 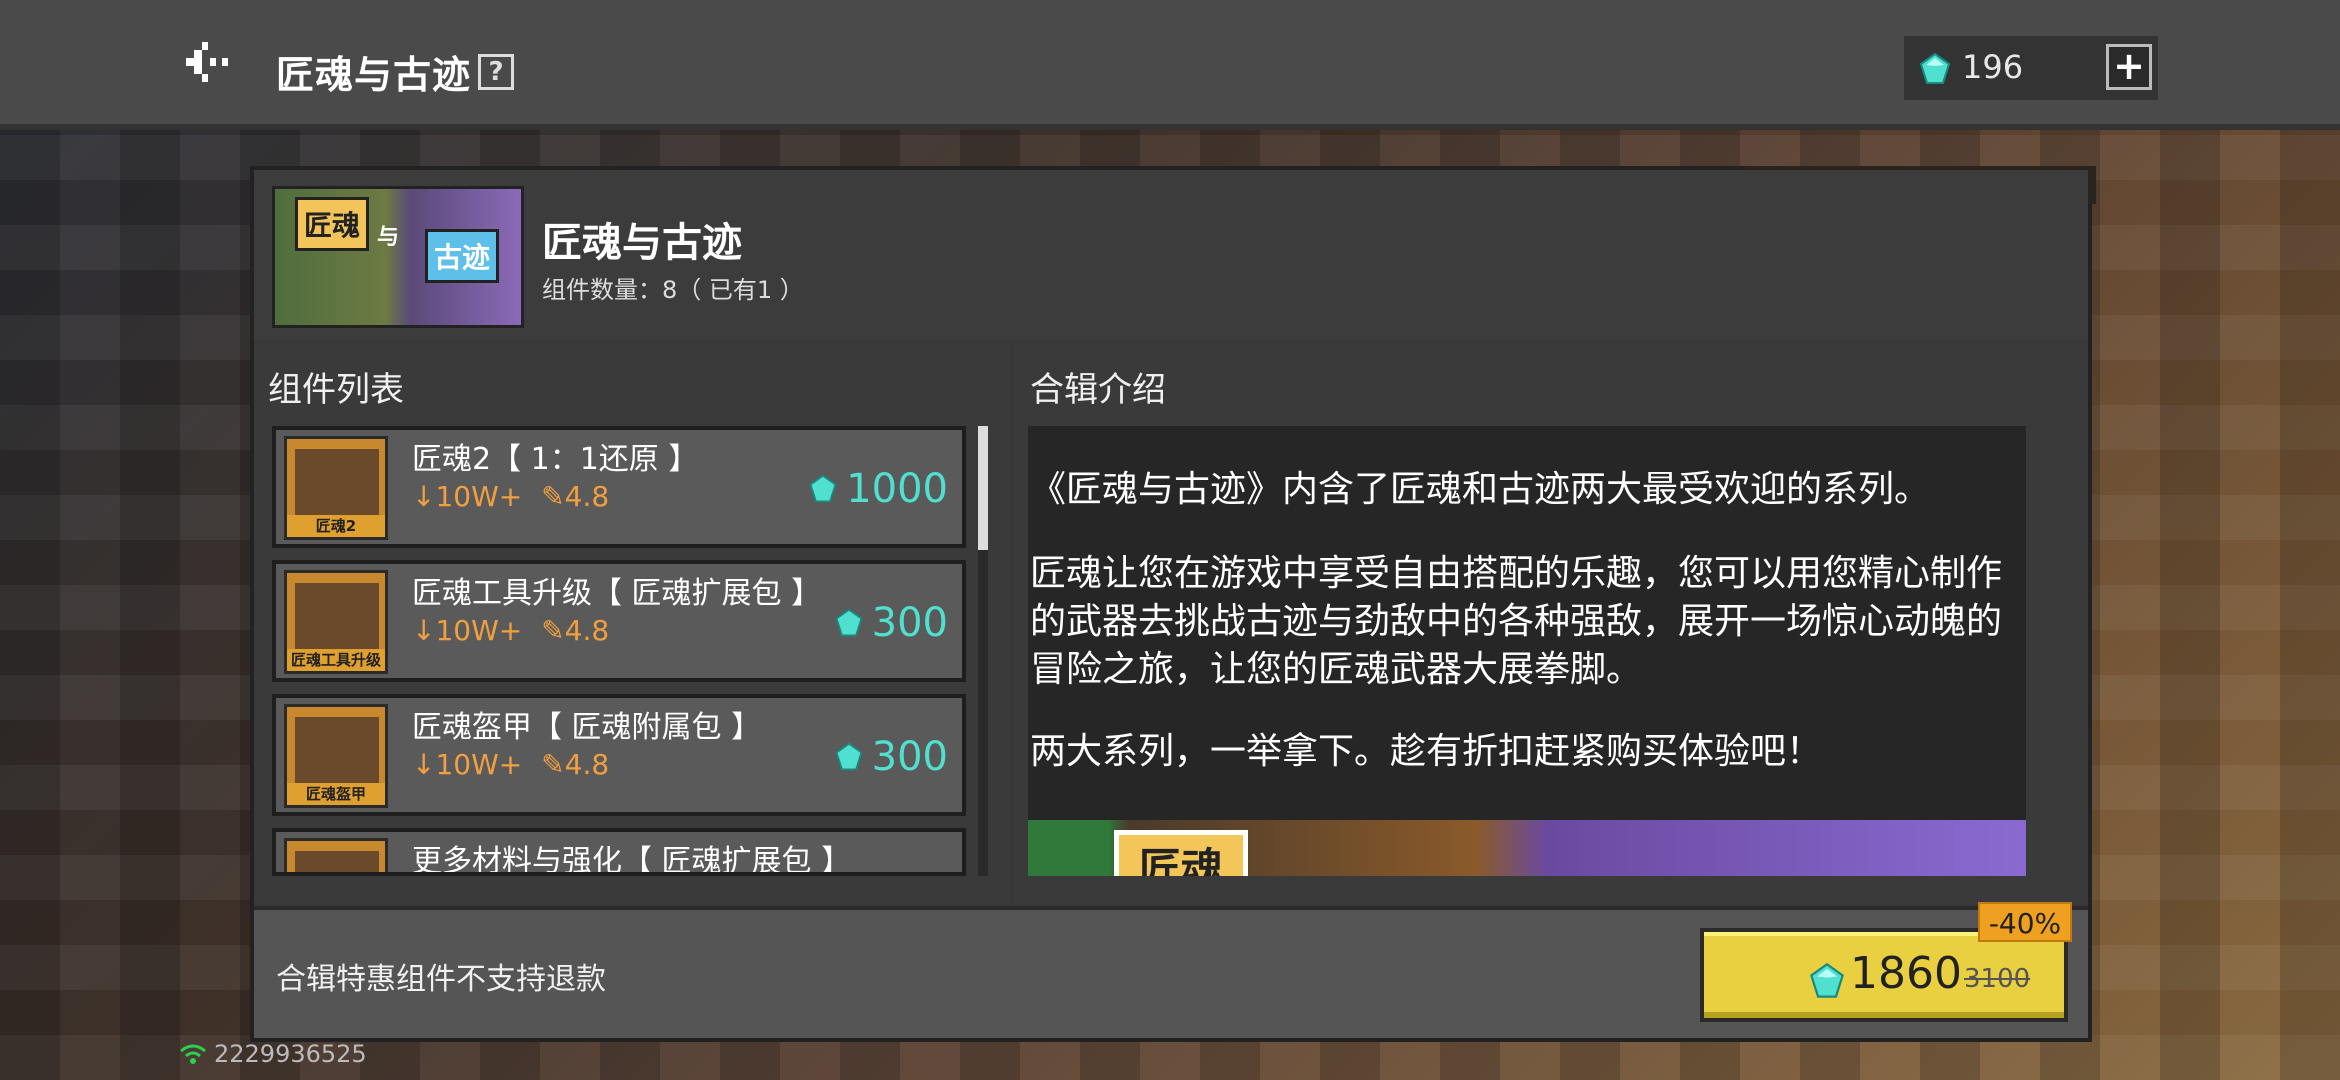 What do you see at coordinates (619, 487) in the screenshot?
I see `list-item: 匠魂2 匠魂2【 1：1还原 】 ↓10W+ ✎4.8 1000` at bounding box center [619, 487].